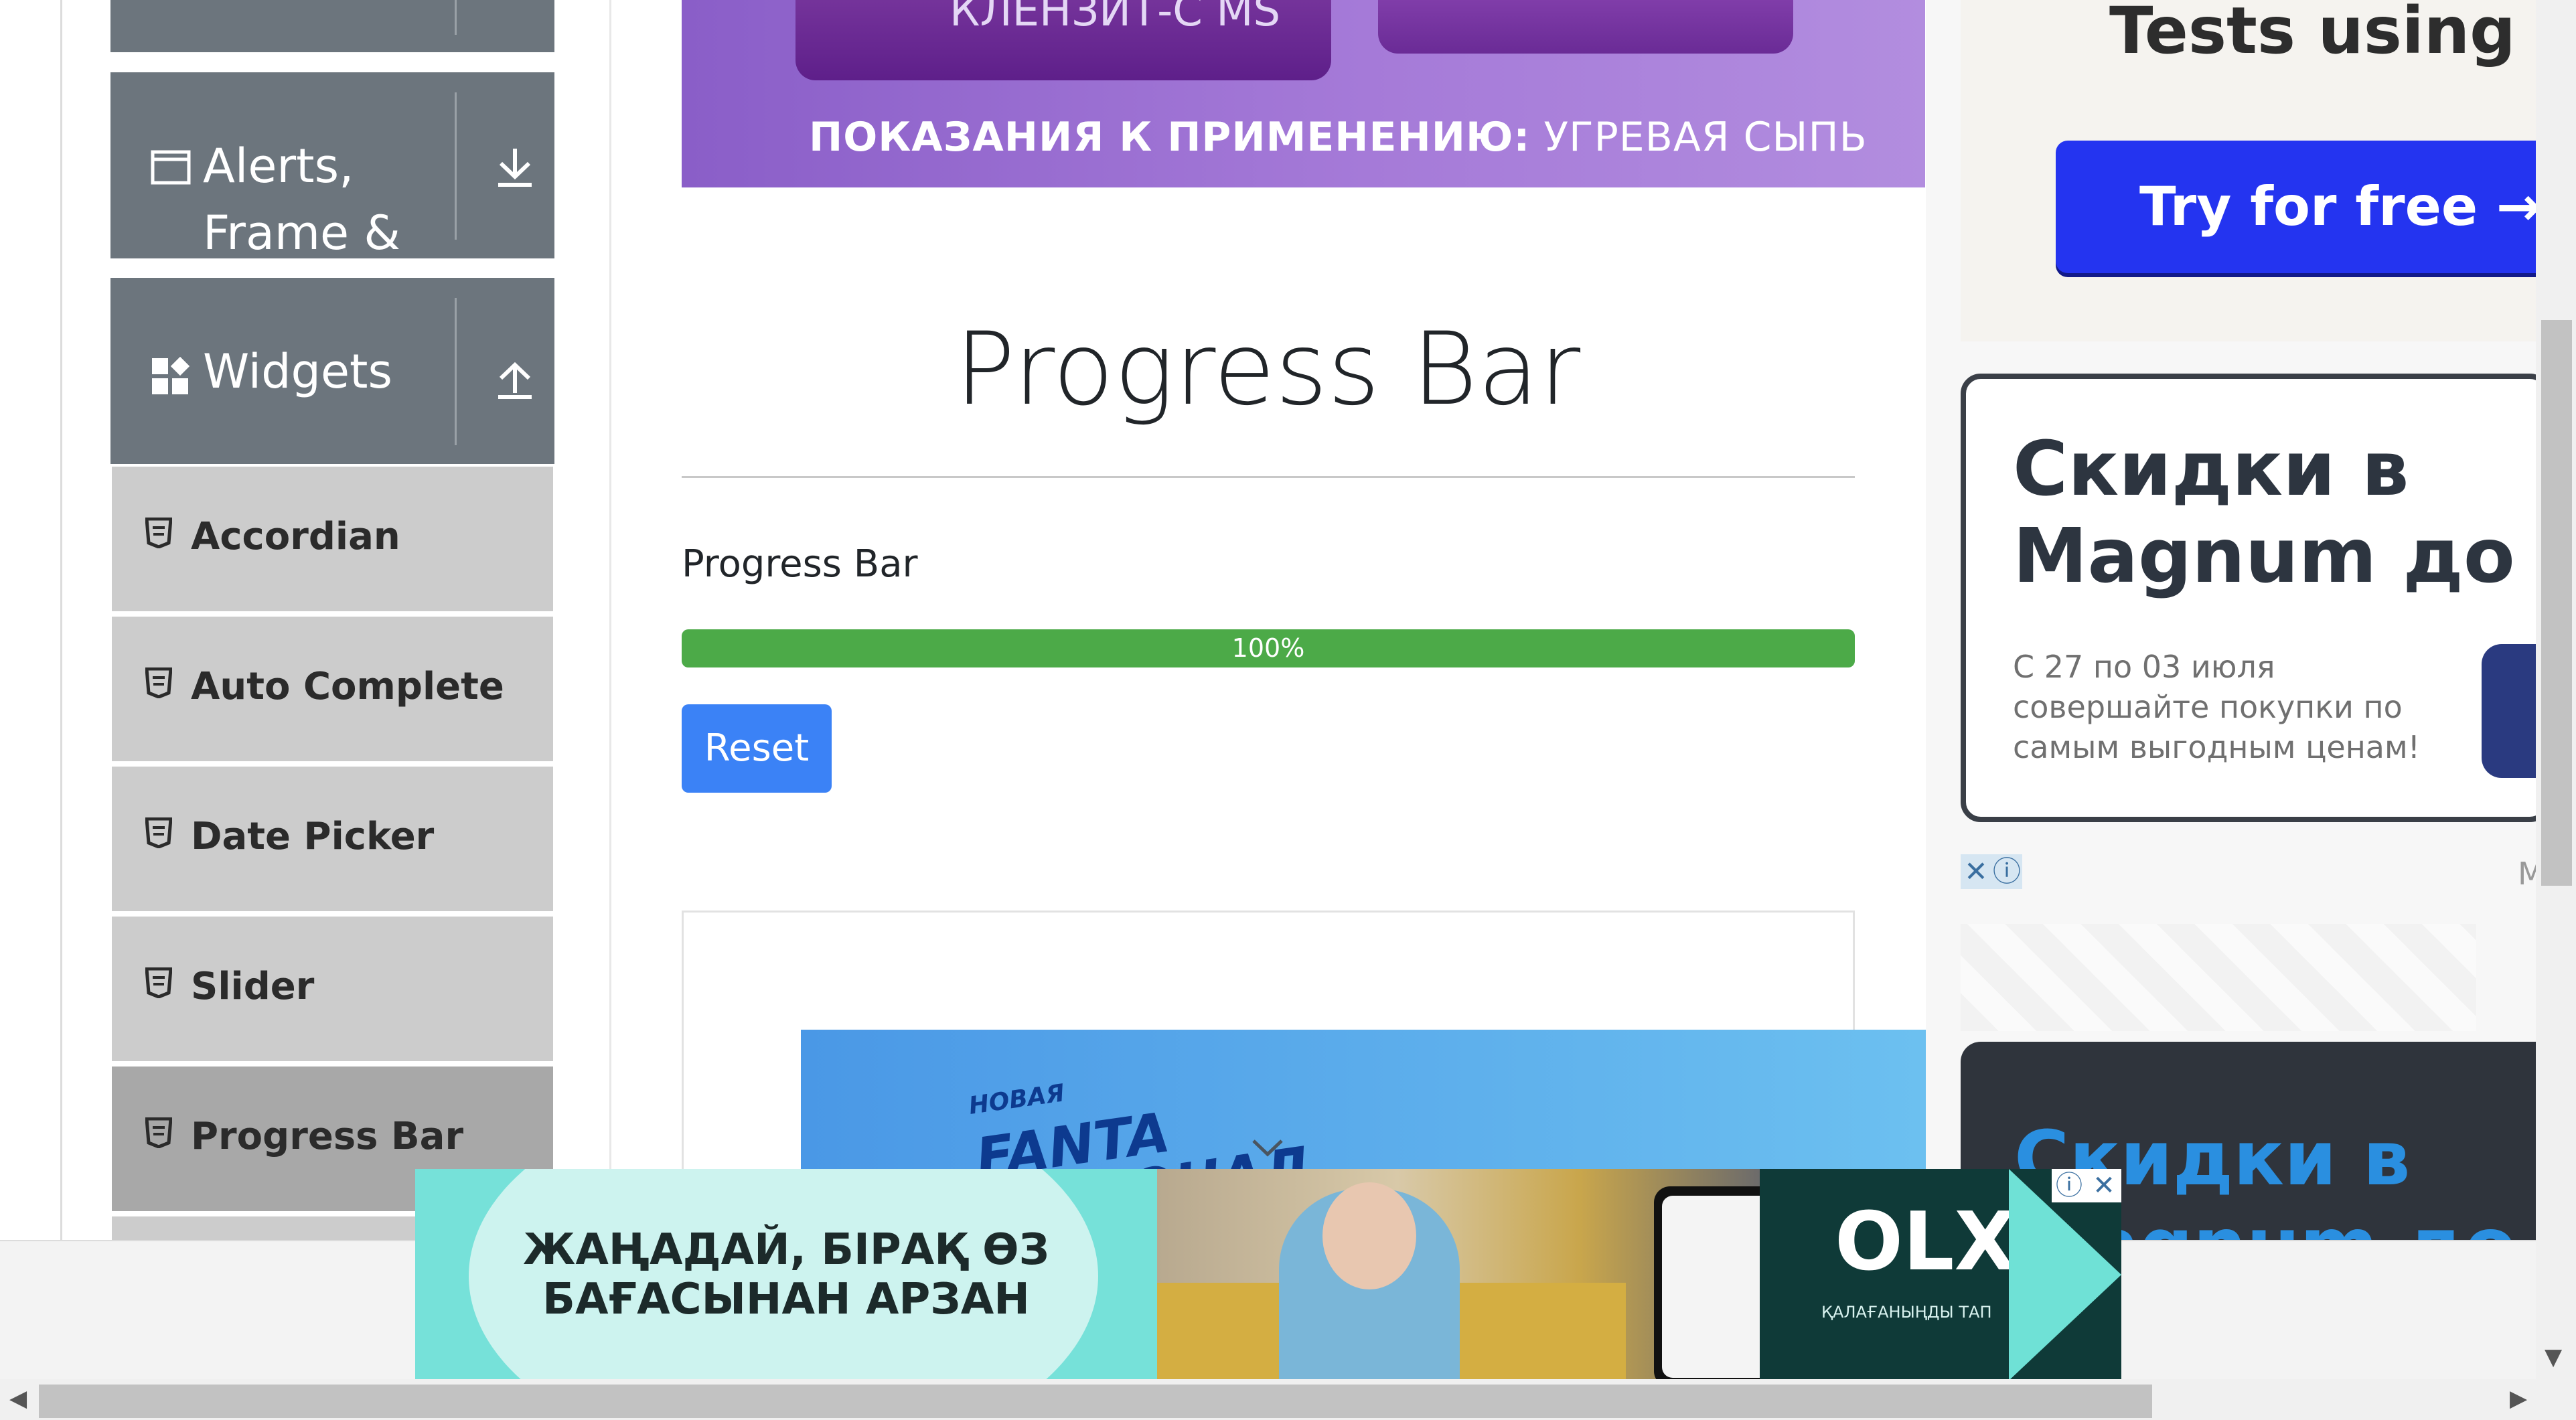  What do you see at coordinates (800, 564) in the screenshot?
I see `progress-bar-label: Progress Bar` at bounding box center [800, 564].